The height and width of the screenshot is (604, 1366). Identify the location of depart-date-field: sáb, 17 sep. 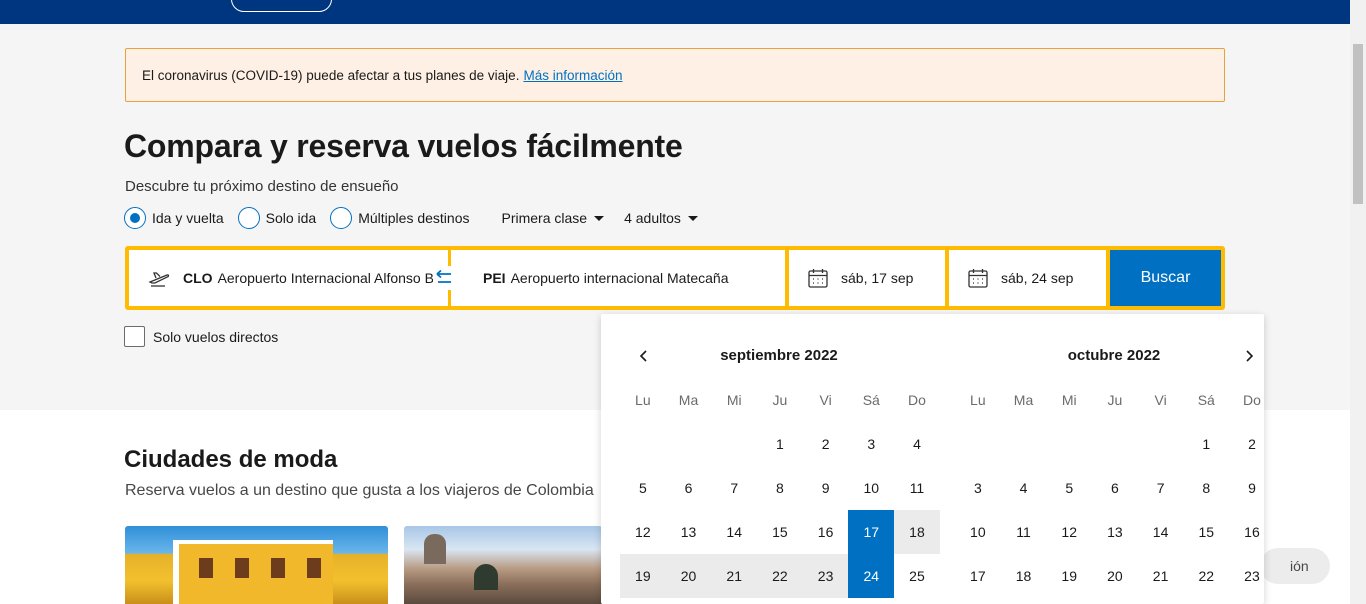
(867, 278).